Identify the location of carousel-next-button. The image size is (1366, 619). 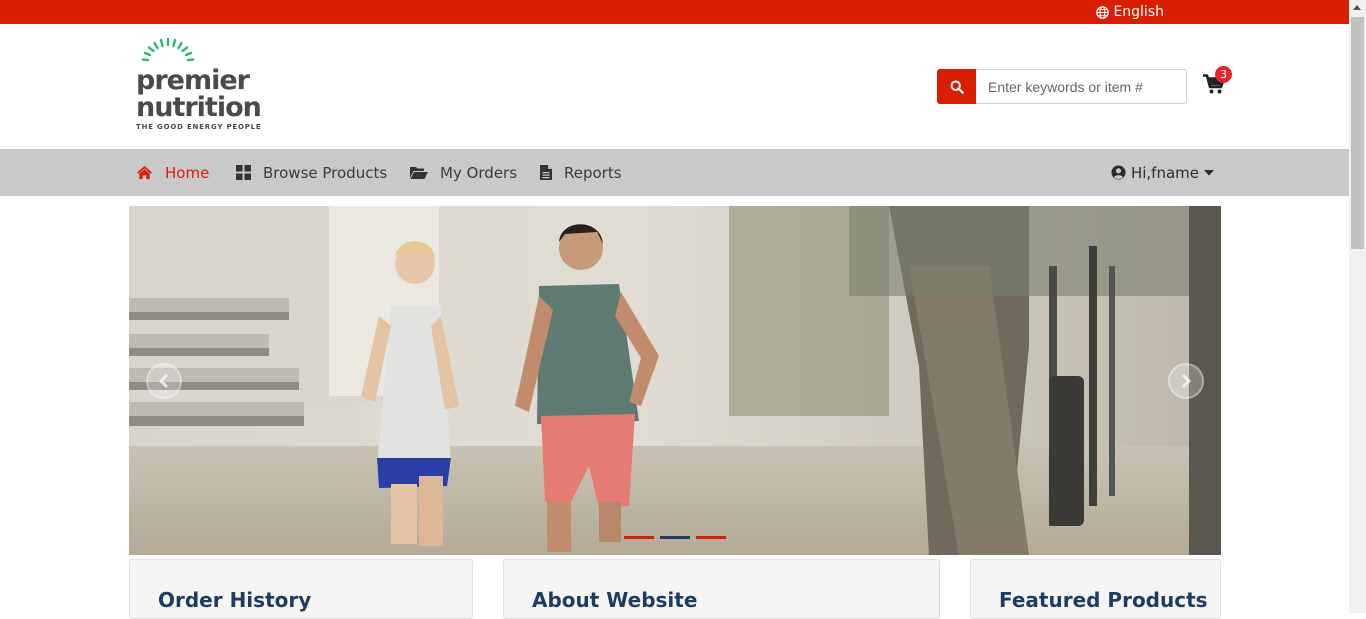
(1186, 381).